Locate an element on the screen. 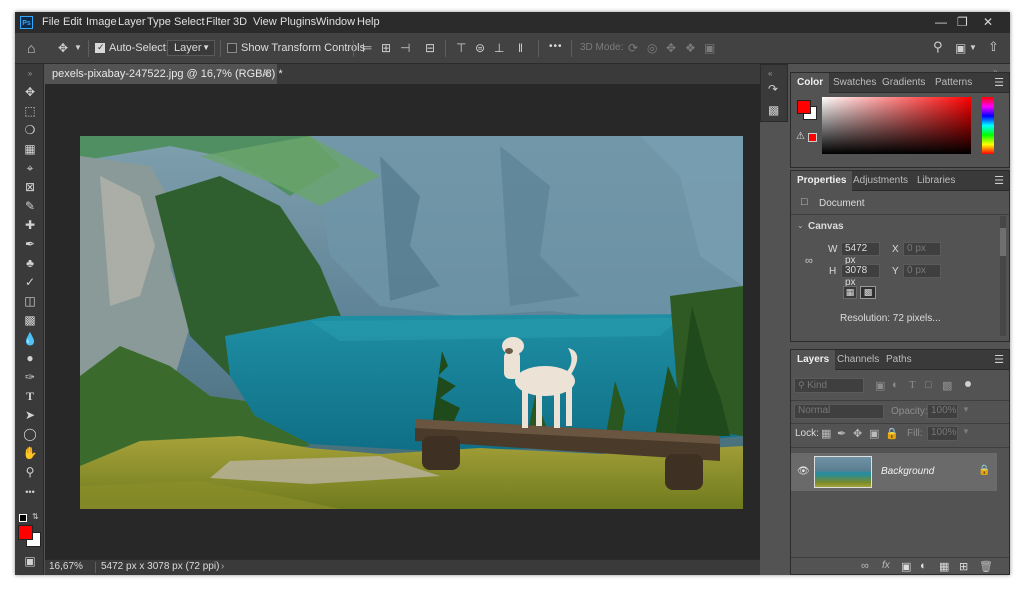  libraries-panel-icon: ▩ is located at coordinates (773, 110).